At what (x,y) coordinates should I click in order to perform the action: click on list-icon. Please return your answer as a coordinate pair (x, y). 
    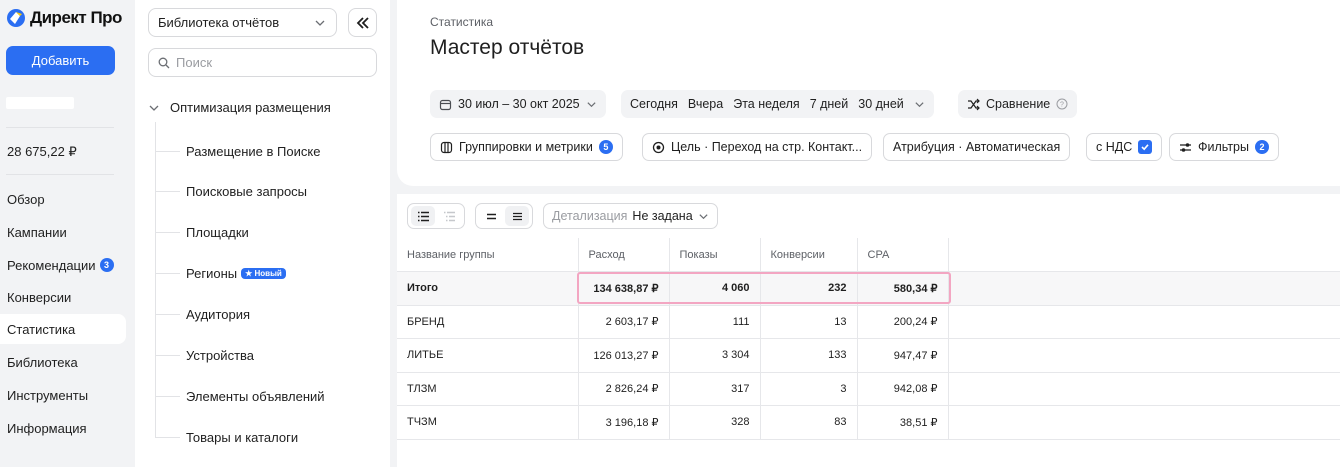
    Looking at the image, I should click on (423, 216).